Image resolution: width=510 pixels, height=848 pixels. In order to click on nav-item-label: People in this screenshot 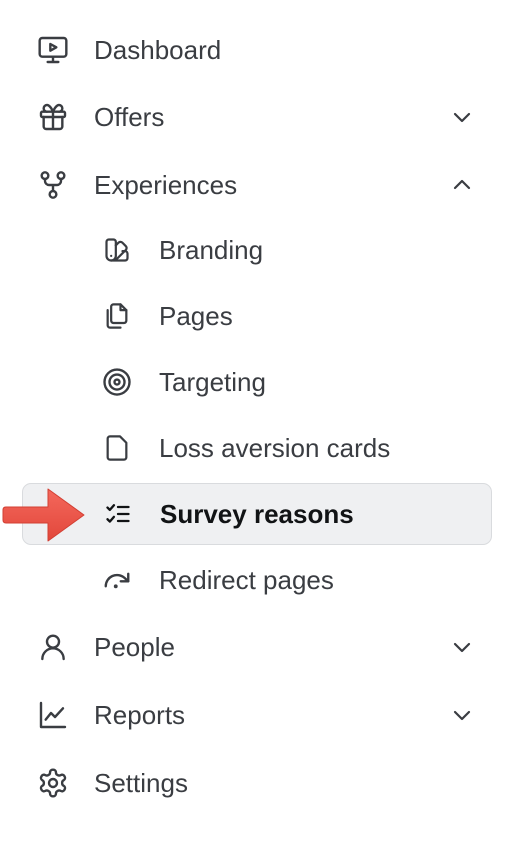, I will do `click(134, 646)`.